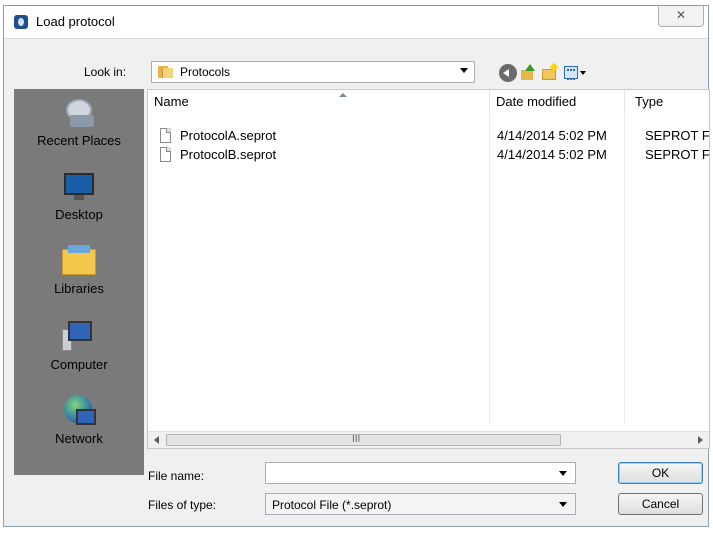  Describe the element at coordinates (165, 72) in the screenshot. I see `folder-icon` at that location.